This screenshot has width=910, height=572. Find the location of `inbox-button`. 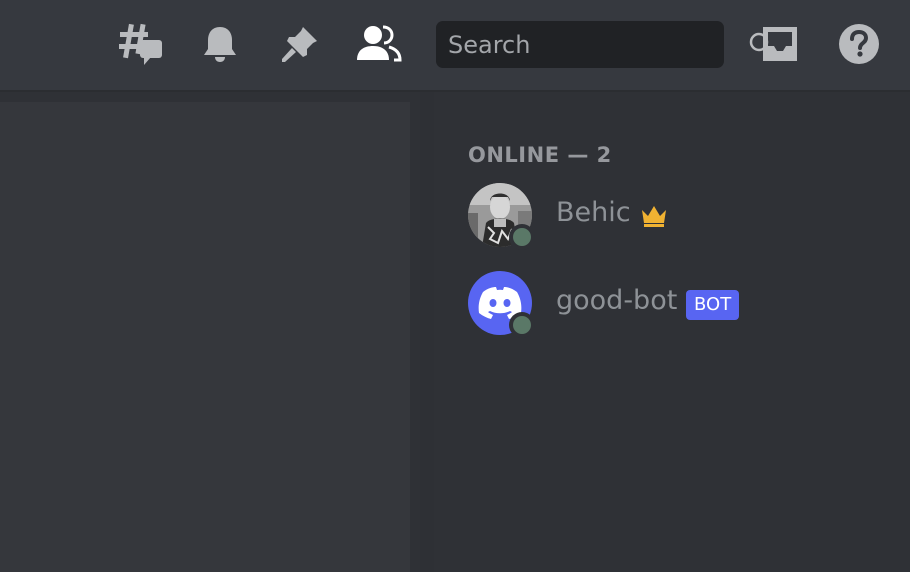

inbox-button is located at coordinates (780, 44).